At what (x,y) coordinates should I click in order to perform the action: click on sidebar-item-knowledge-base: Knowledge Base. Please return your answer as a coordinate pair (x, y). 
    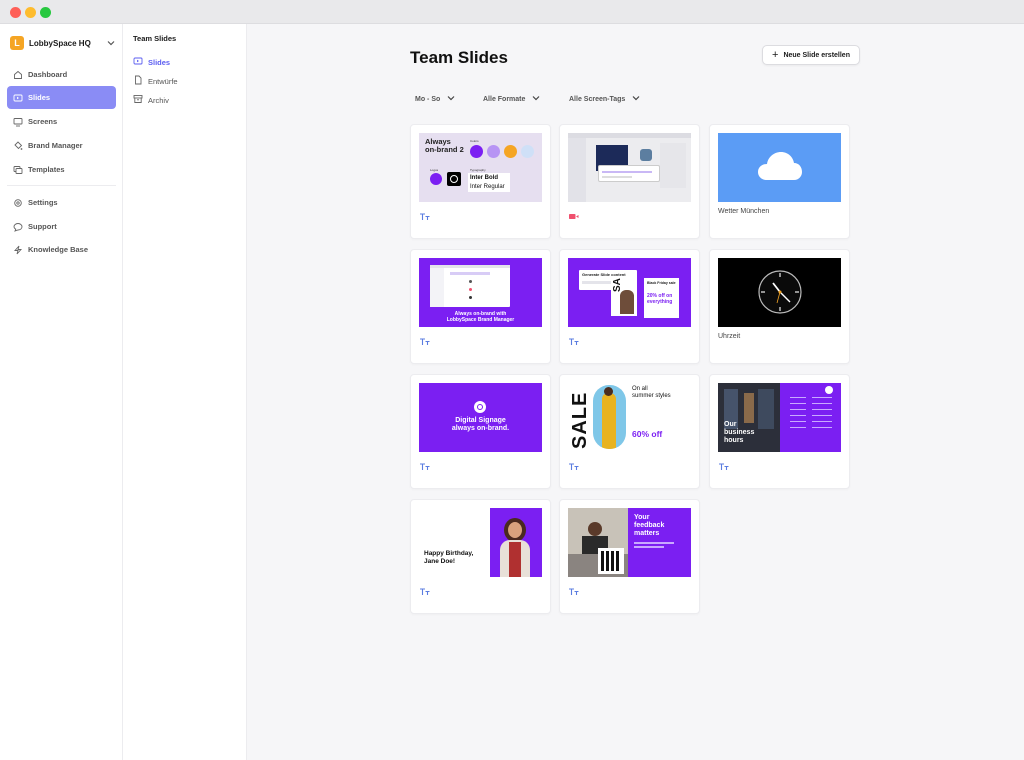
    Looking at the image, I should click on (61, 249).